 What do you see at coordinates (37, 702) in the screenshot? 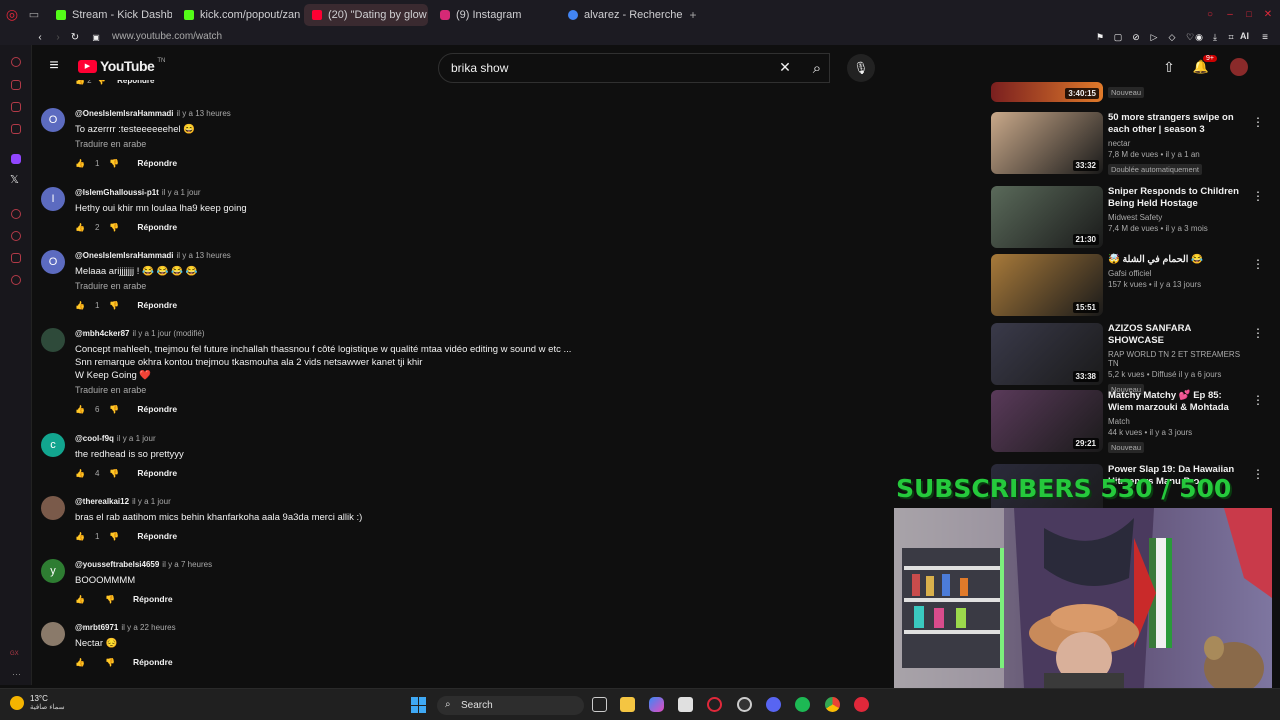
I see `weather-widget: 13°C سماء صافية` at bounding box center [37, 702].